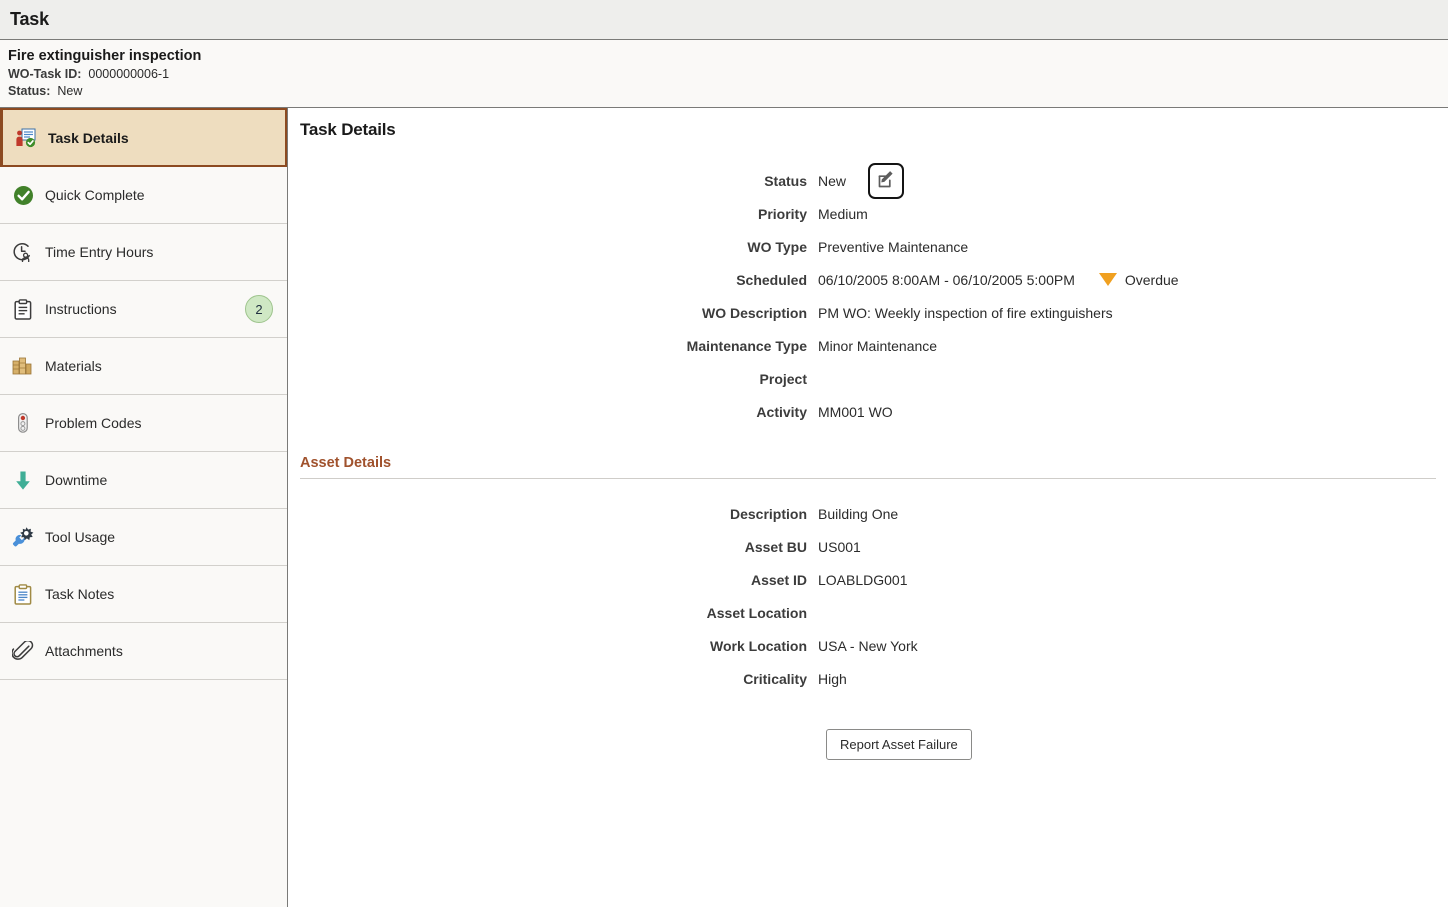 The width and height of the screenshot is (1448, 907). Describe the element at coordinates (868, 466) in the screenshot. I see `asset-details-section-header: Asset Details` at that location.